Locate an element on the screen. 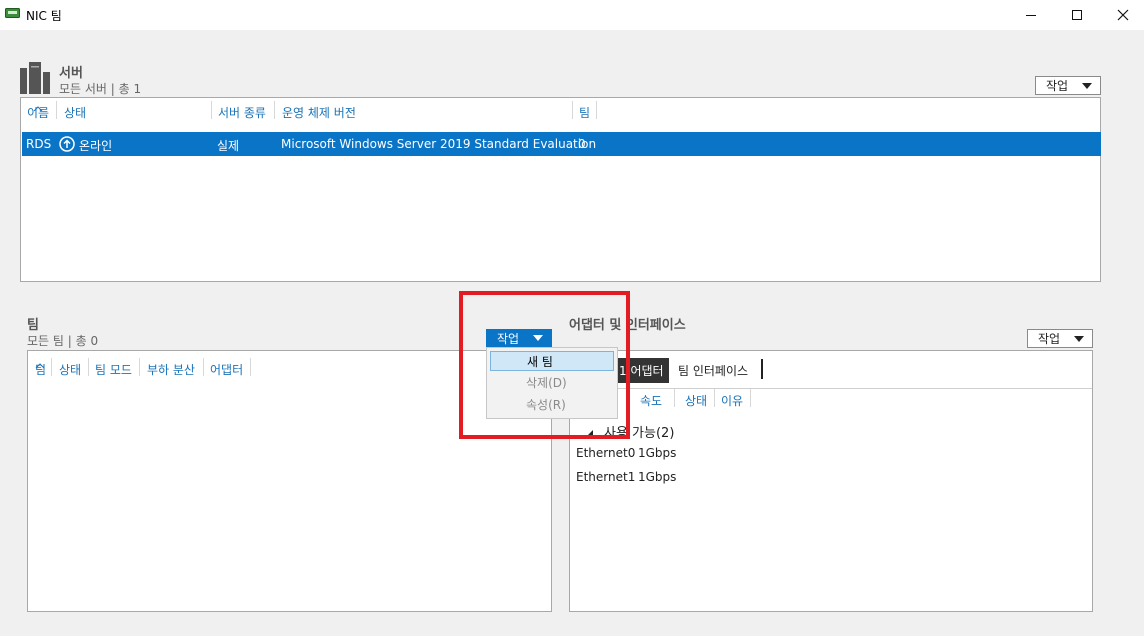  column-header-adapter-status: 상태 is located at coordinates (696, 400).